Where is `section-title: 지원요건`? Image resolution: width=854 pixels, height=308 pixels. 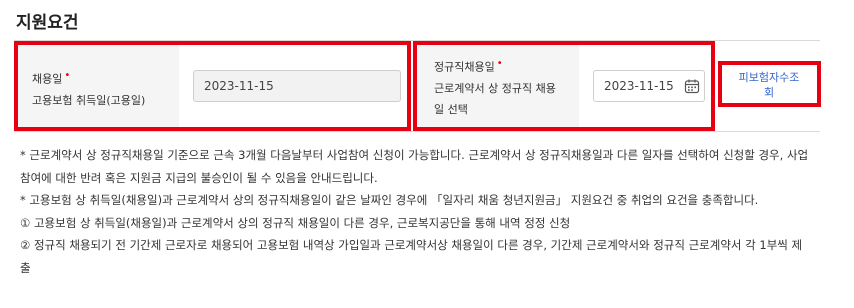
section-title: 지원요건 is located at coordinates (47, 23).